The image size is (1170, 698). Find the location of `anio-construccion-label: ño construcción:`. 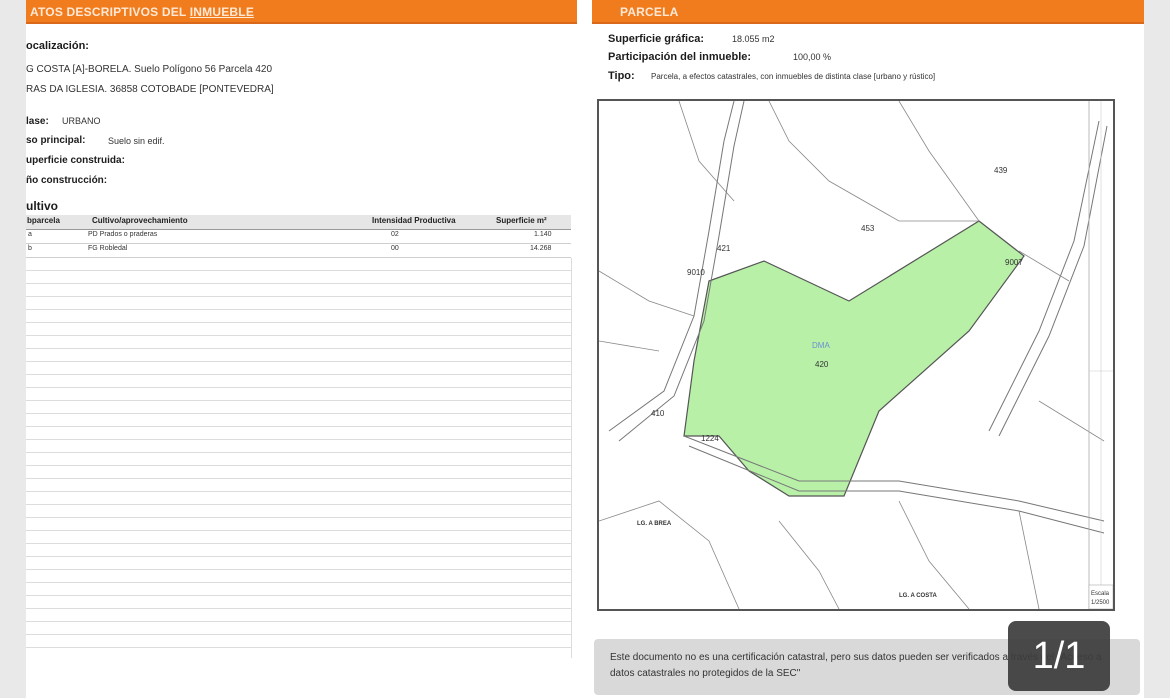

anio-construccion-label: ño construcción: is located at coordinates (67, 180).